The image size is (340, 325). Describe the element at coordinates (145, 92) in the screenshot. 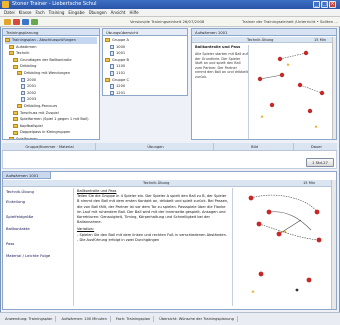

I see `exercise-tree-item: 1201` at that location.